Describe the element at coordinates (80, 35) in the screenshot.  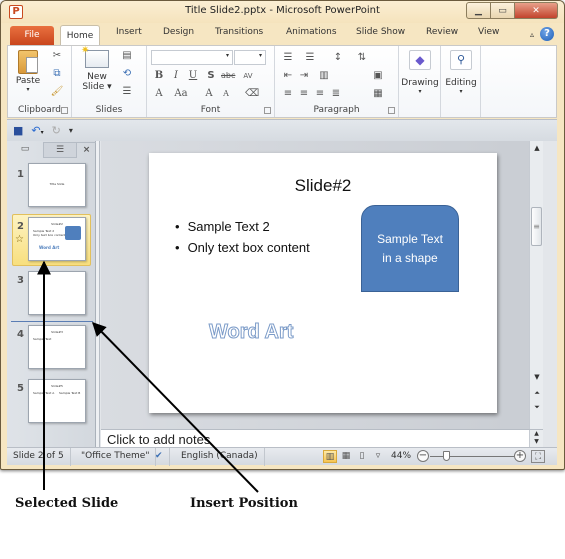
I see `tab-home: Home` at that location.